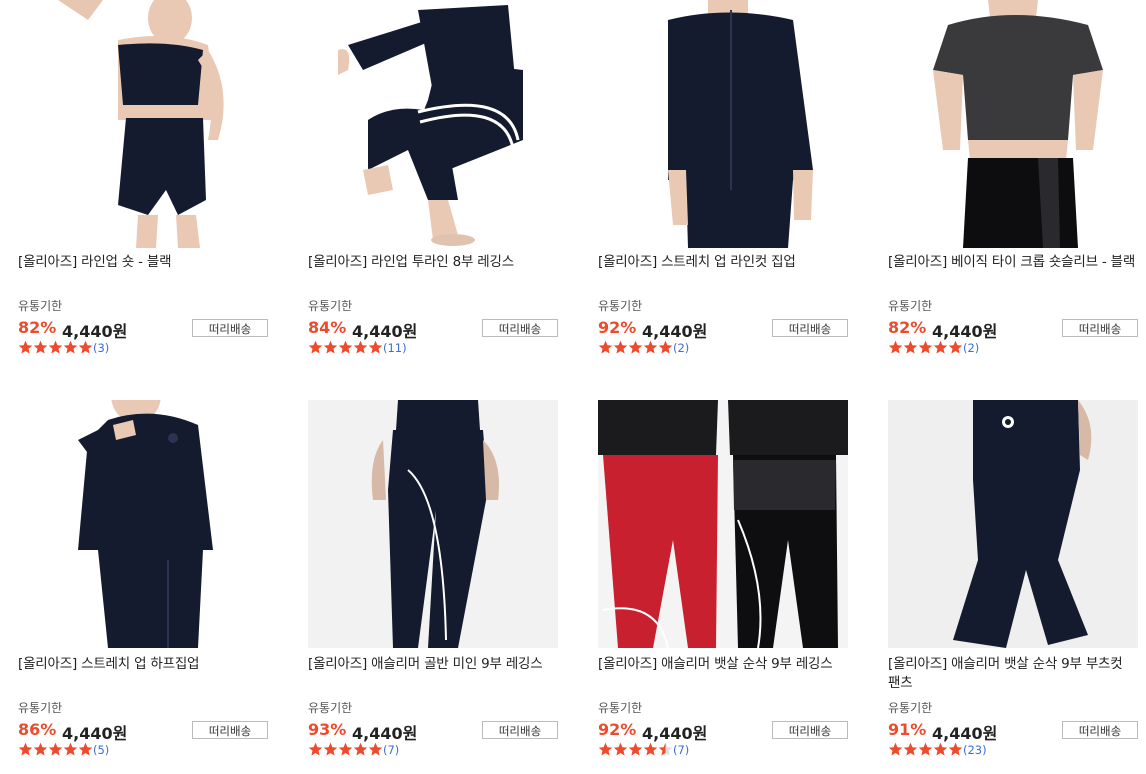 This screenshot has width=1146, height=774. I want to click on discount-rate: 91%, so click(907, 729).